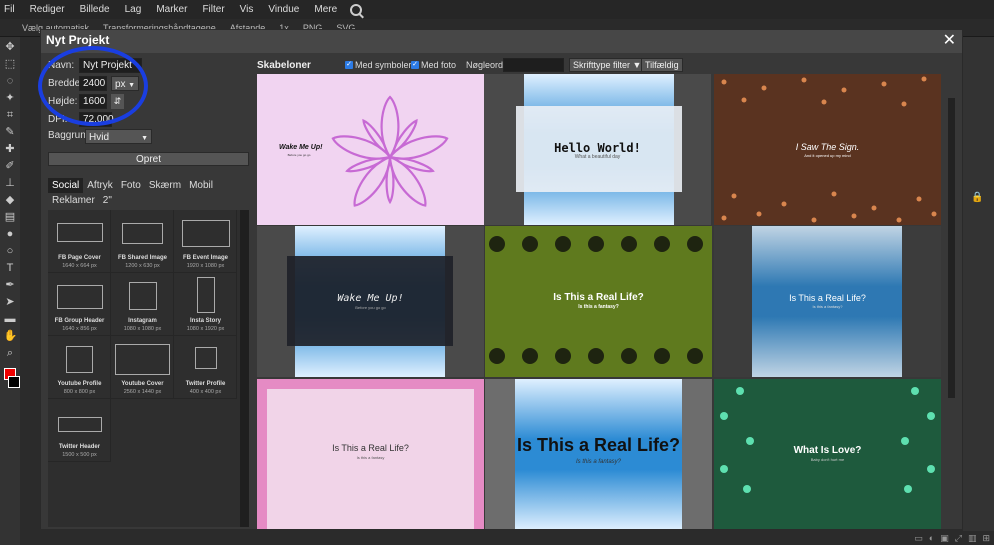 This screenshot has width=994, height=545. I want to click on with-photo-label: Med foto, so click(439, 65).